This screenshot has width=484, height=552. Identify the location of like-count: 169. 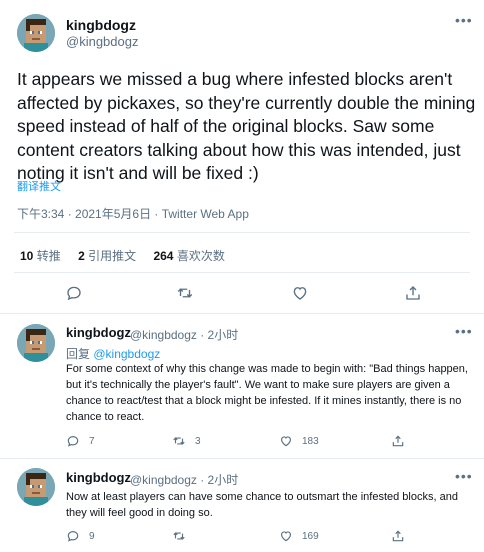
(310, 536).